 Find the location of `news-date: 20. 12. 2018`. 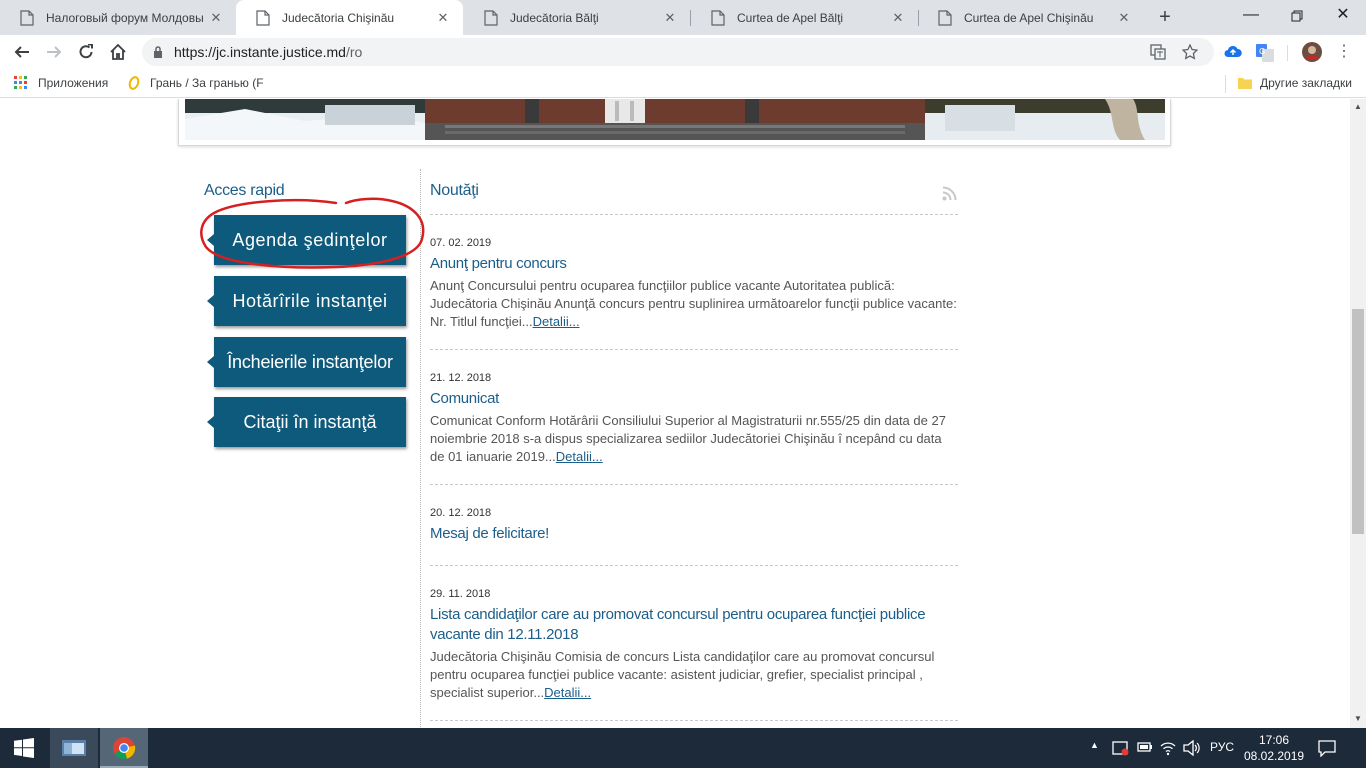

news-date: 20. 12. 2018 is located at coordinates (461, 513).